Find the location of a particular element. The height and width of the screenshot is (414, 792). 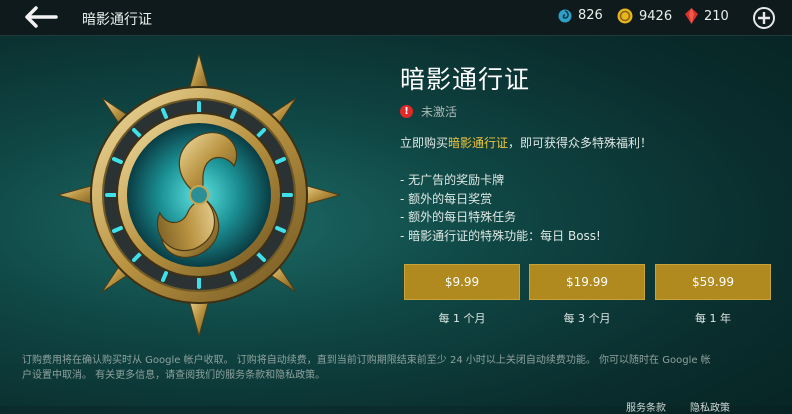

warning-icon: ! is located at coordinates (406, 111).